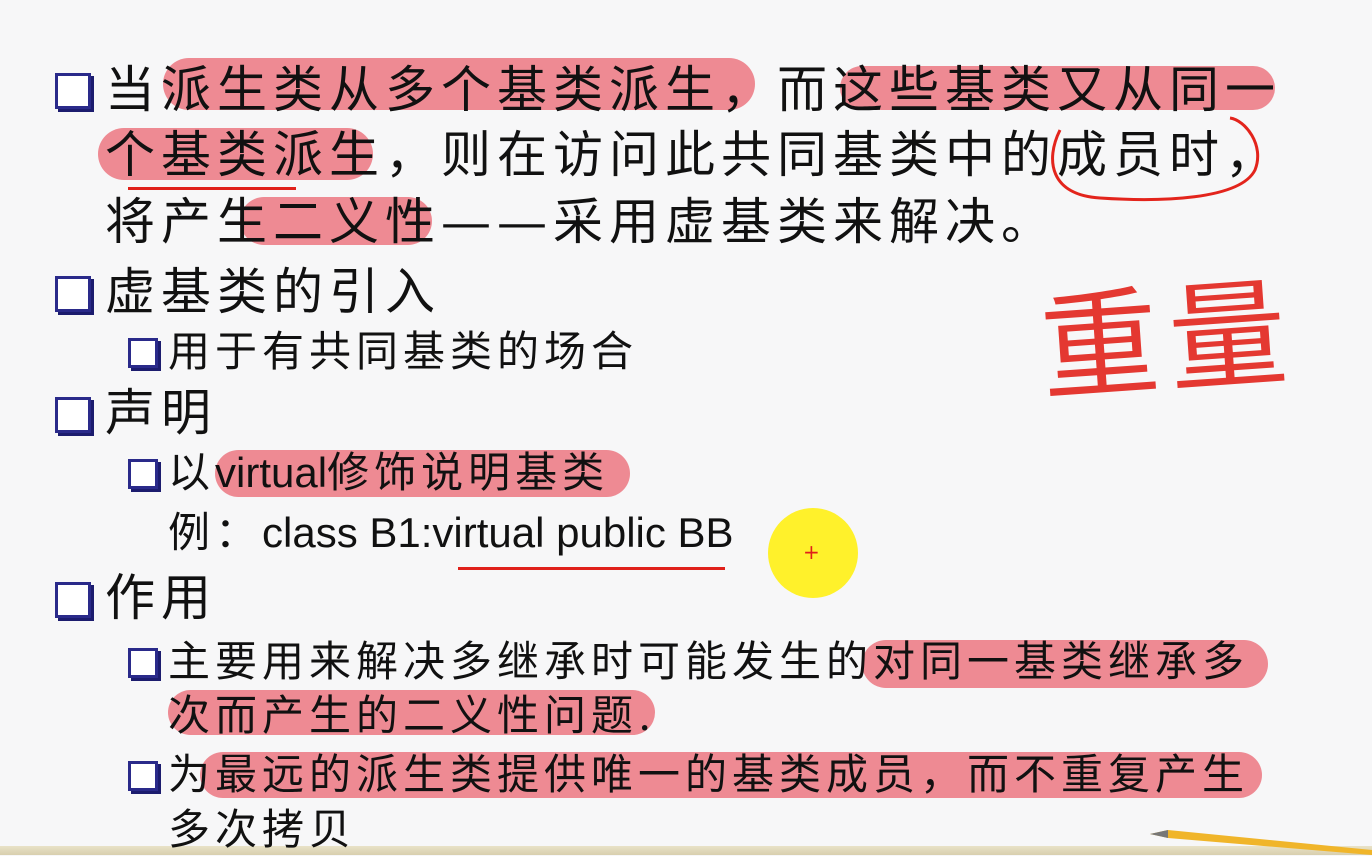 Image resolution: width=1372 pixels, height=856 pixels. Describe the element at coordinates (709, 774) in the screenshot. I see `sub-bullet-text: 为最远的派生类提供唯一的基类成员，而不重复产生` at that location.